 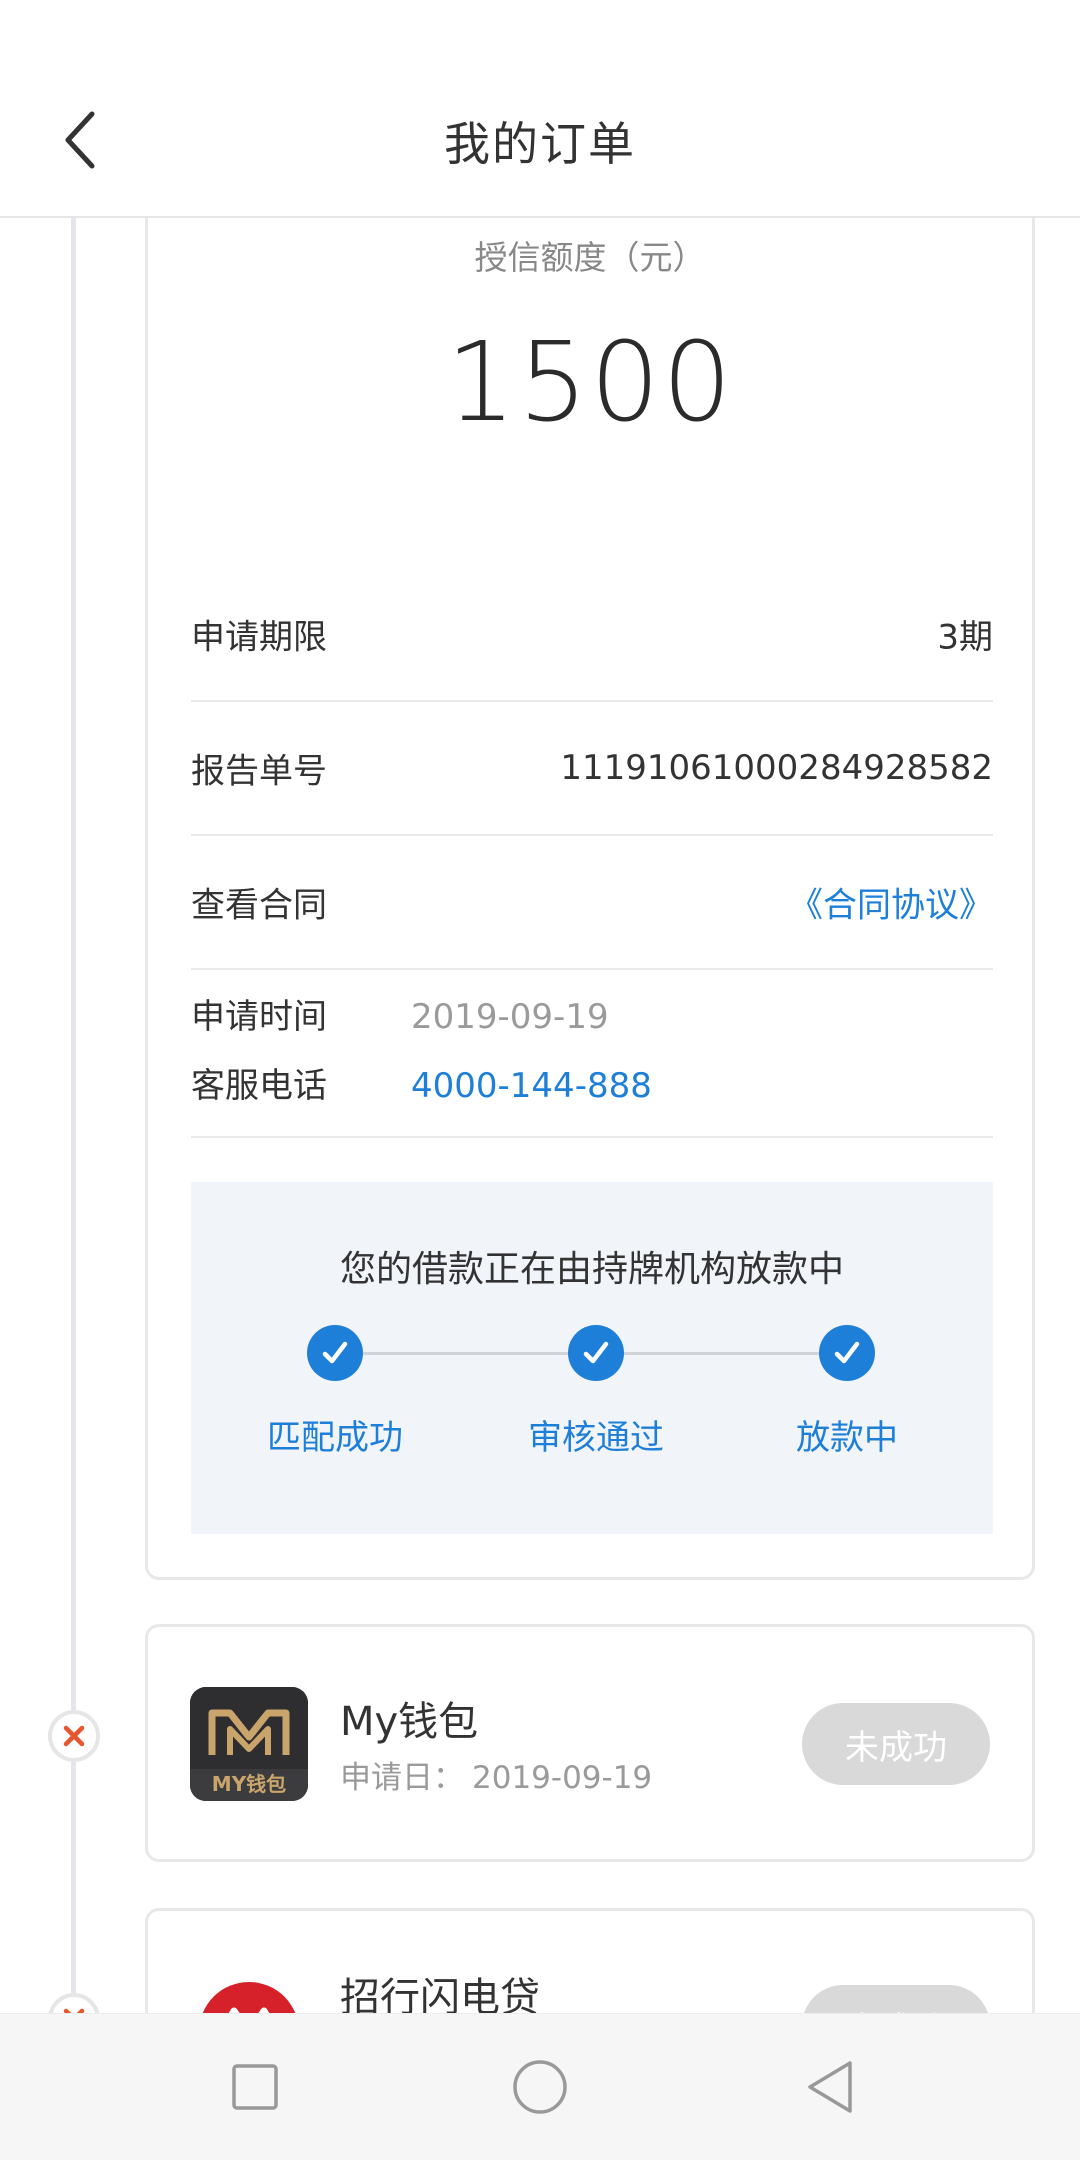 What do you see at coordinates (249, 1744) in the screenshot?
I see `app-logo: MY钱包` at bounding box center [249, 1744].